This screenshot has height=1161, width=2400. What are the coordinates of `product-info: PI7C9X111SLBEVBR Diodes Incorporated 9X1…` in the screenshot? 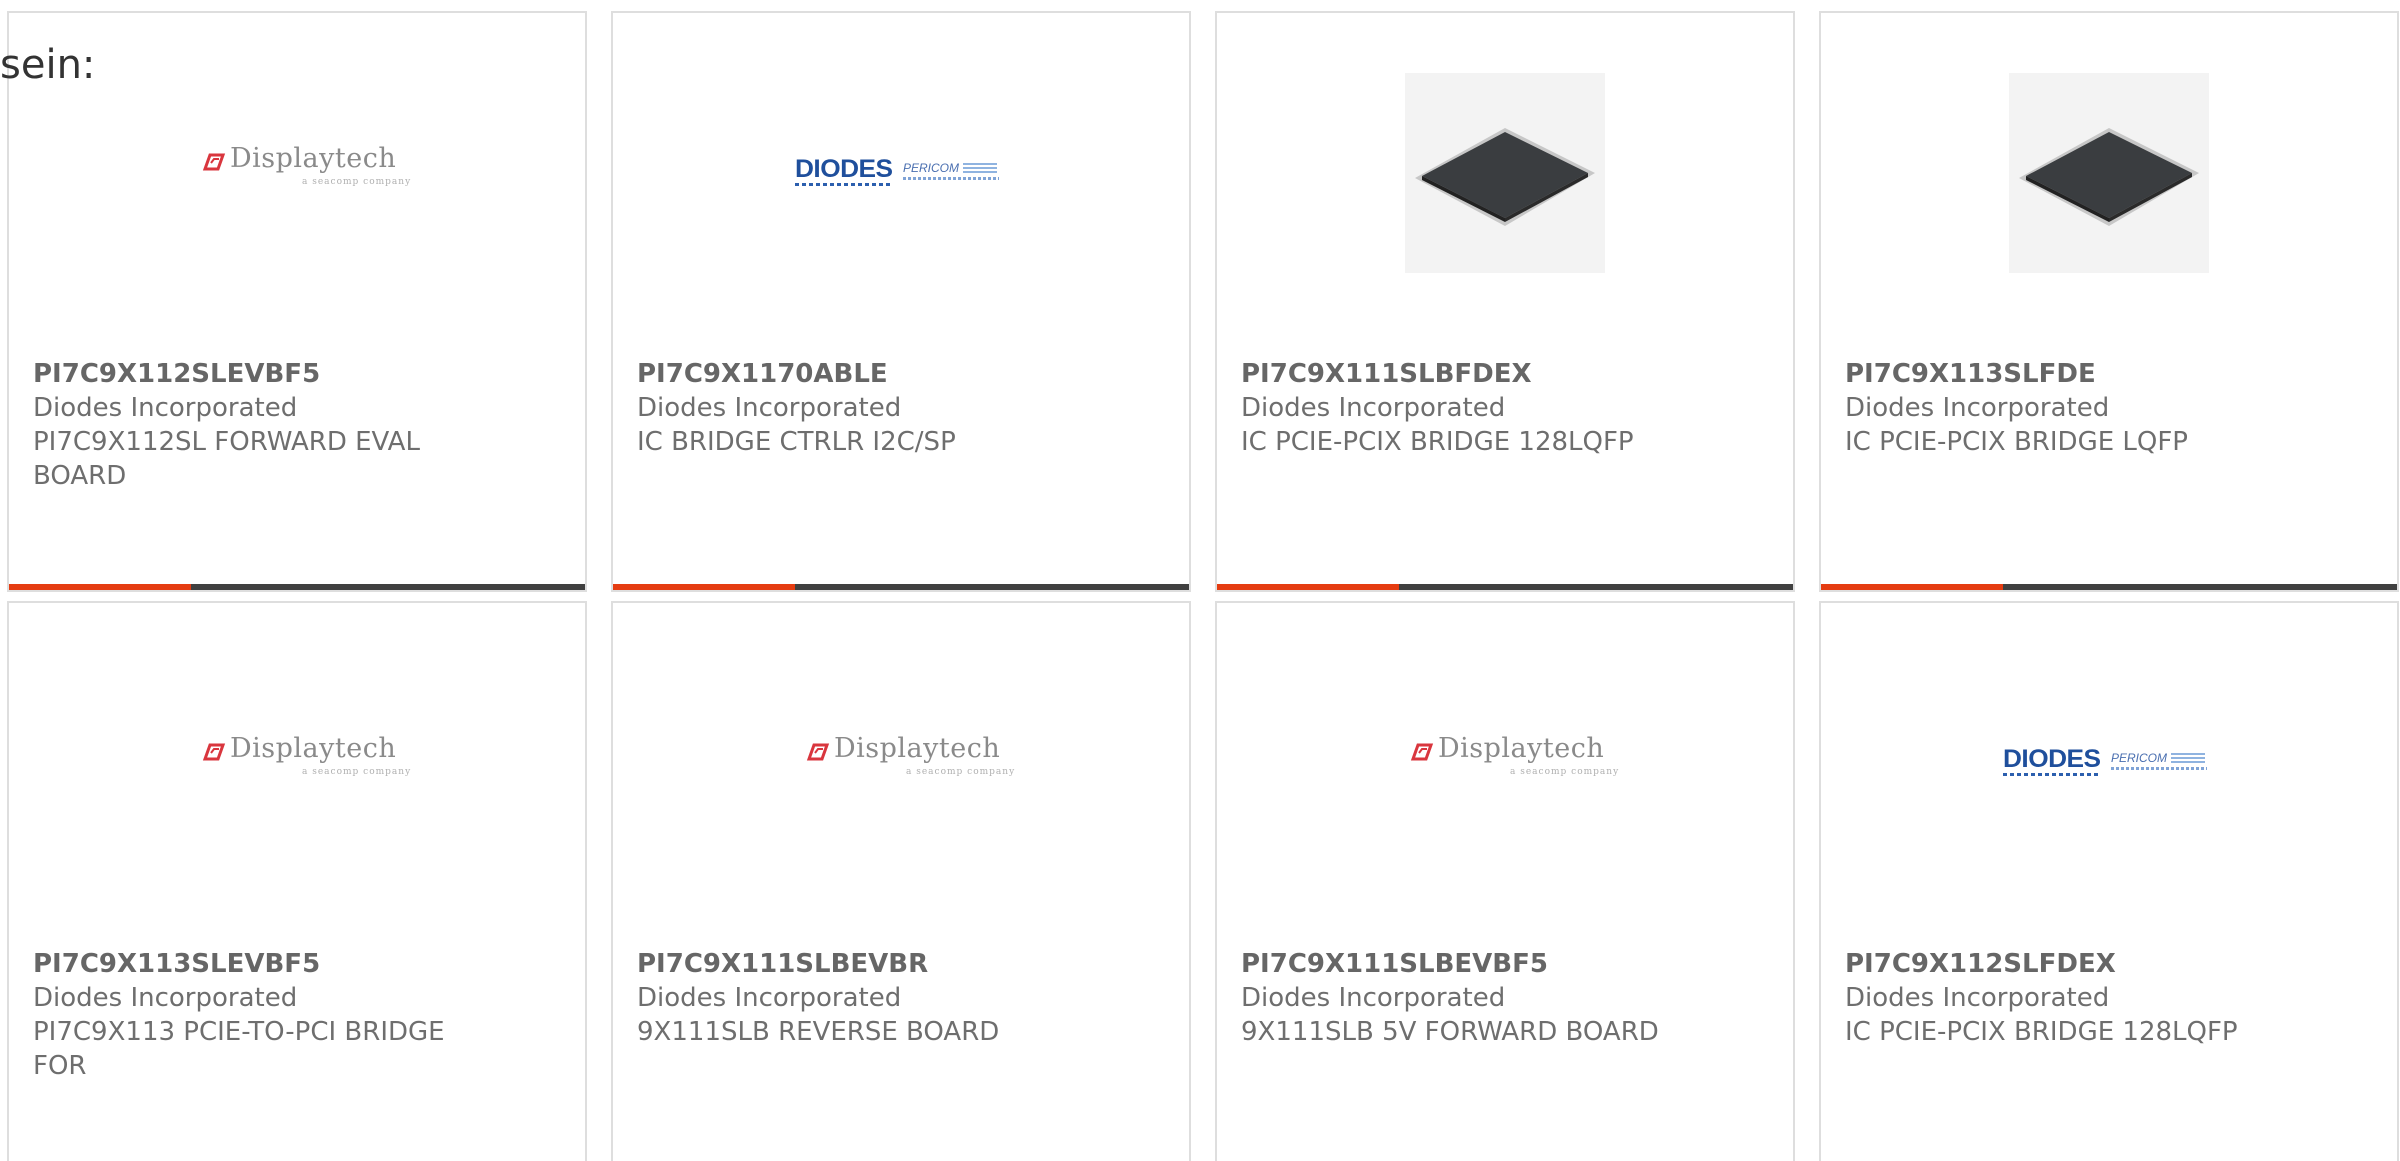 It's located at (847, 998).